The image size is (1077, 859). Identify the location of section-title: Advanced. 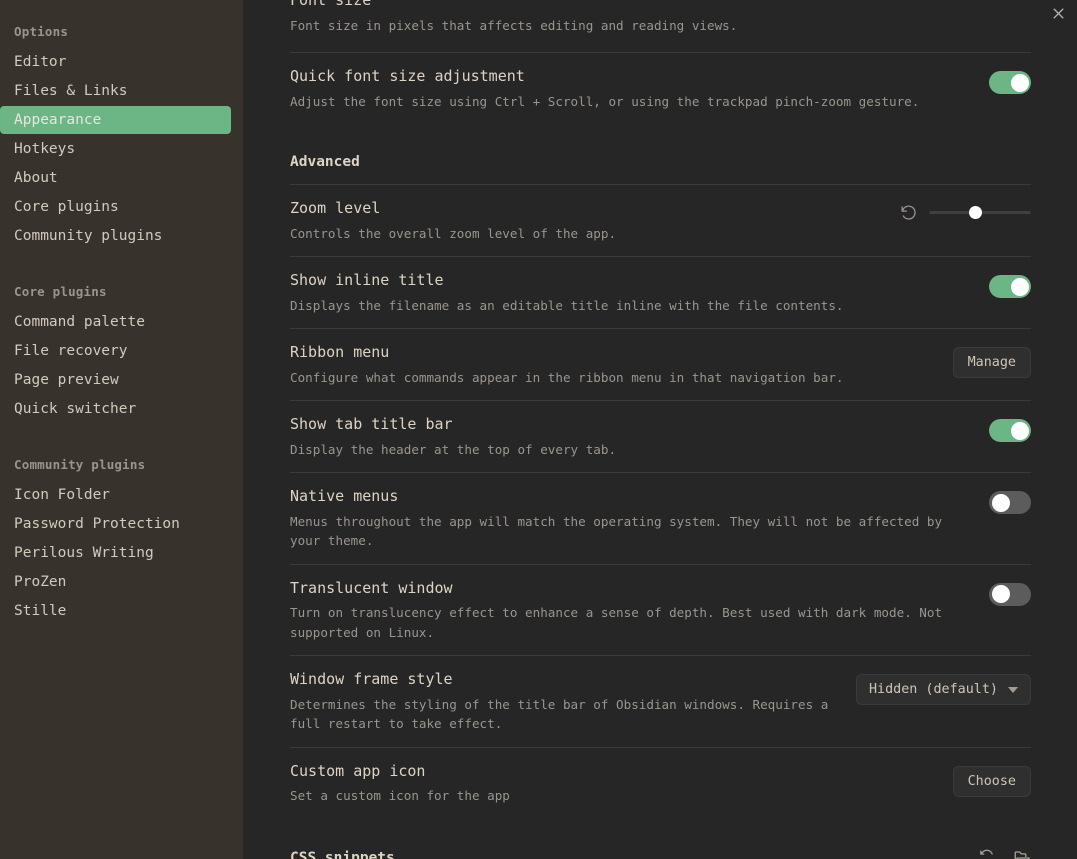
(325, 162).